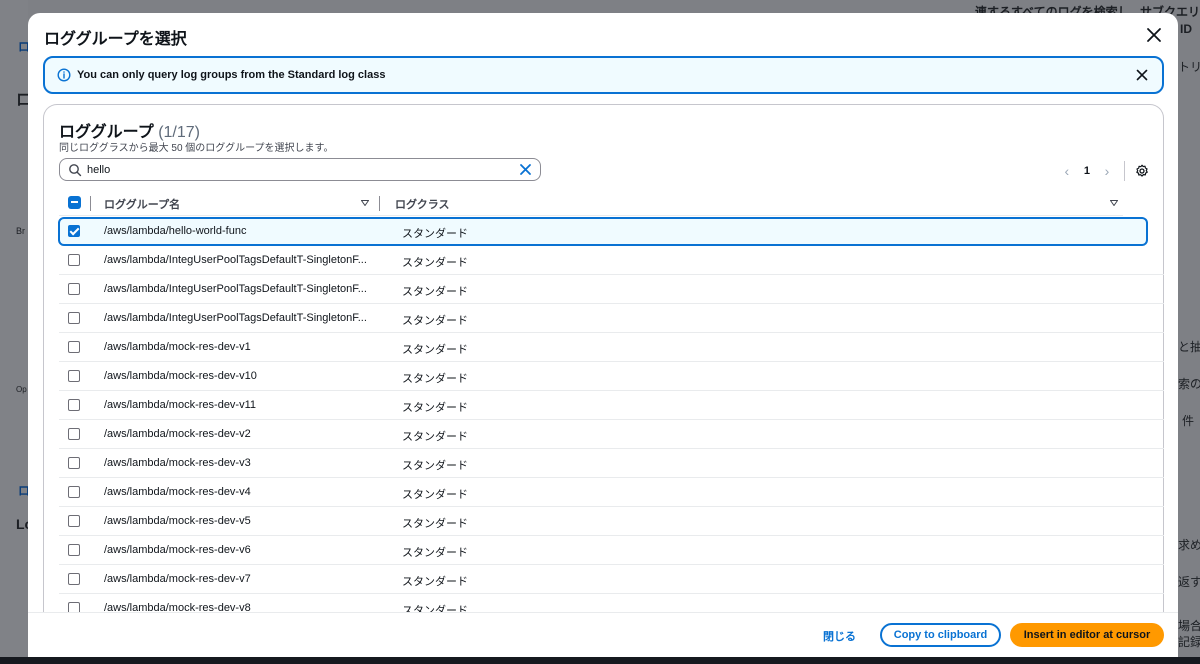  Describe the element at coordinates (611, 405) in the screenshot. I see `table-row: /aws/lambda/mock-res-dev-v11 スタンダード` at that location.